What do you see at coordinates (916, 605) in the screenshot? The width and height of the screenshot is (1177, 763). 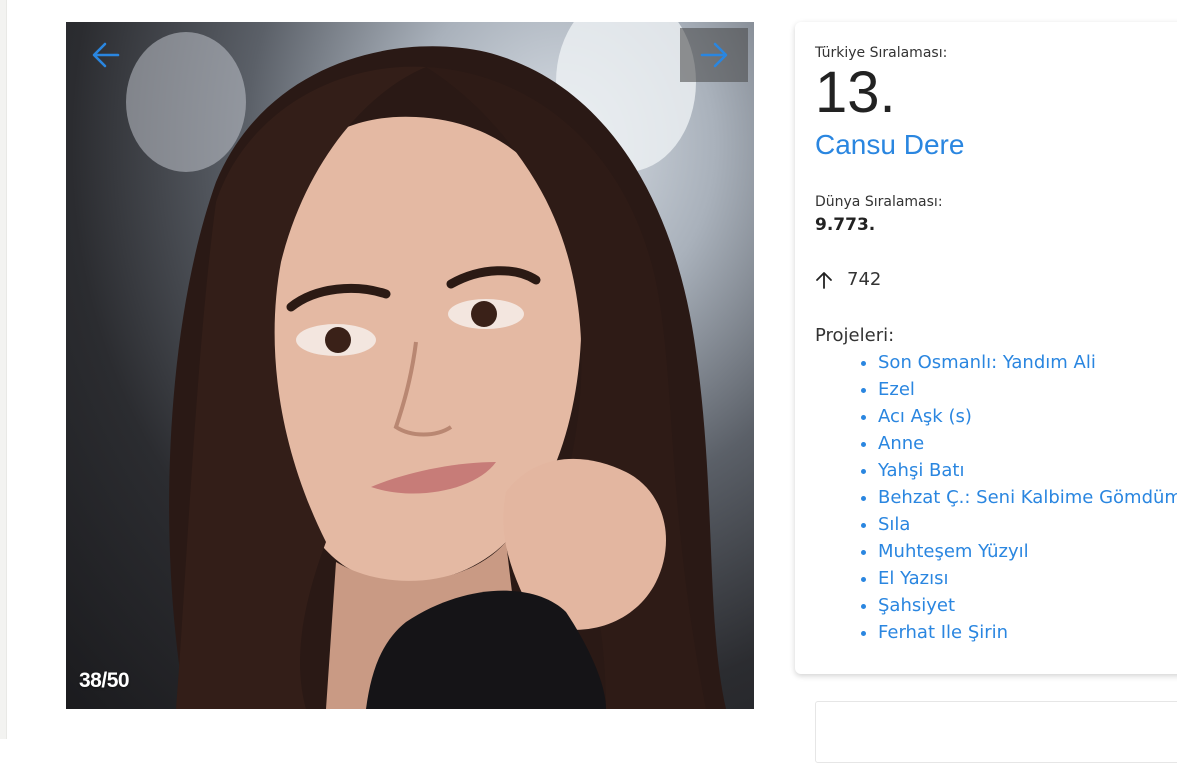 I see `project-link: Şahsiyet` at bounding box center [916, 605].